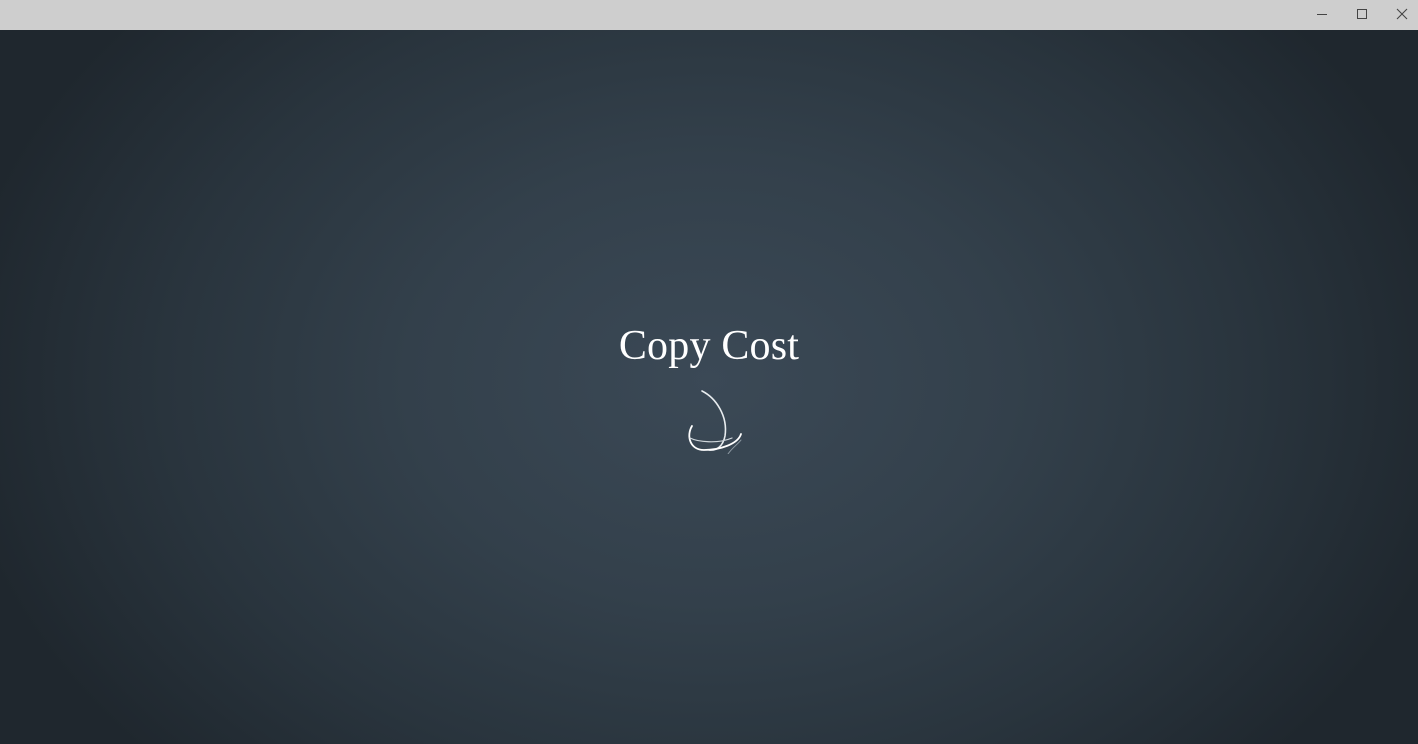 The image size is (1418, 744). I want to click on window-titlebar, so click(709, 15).